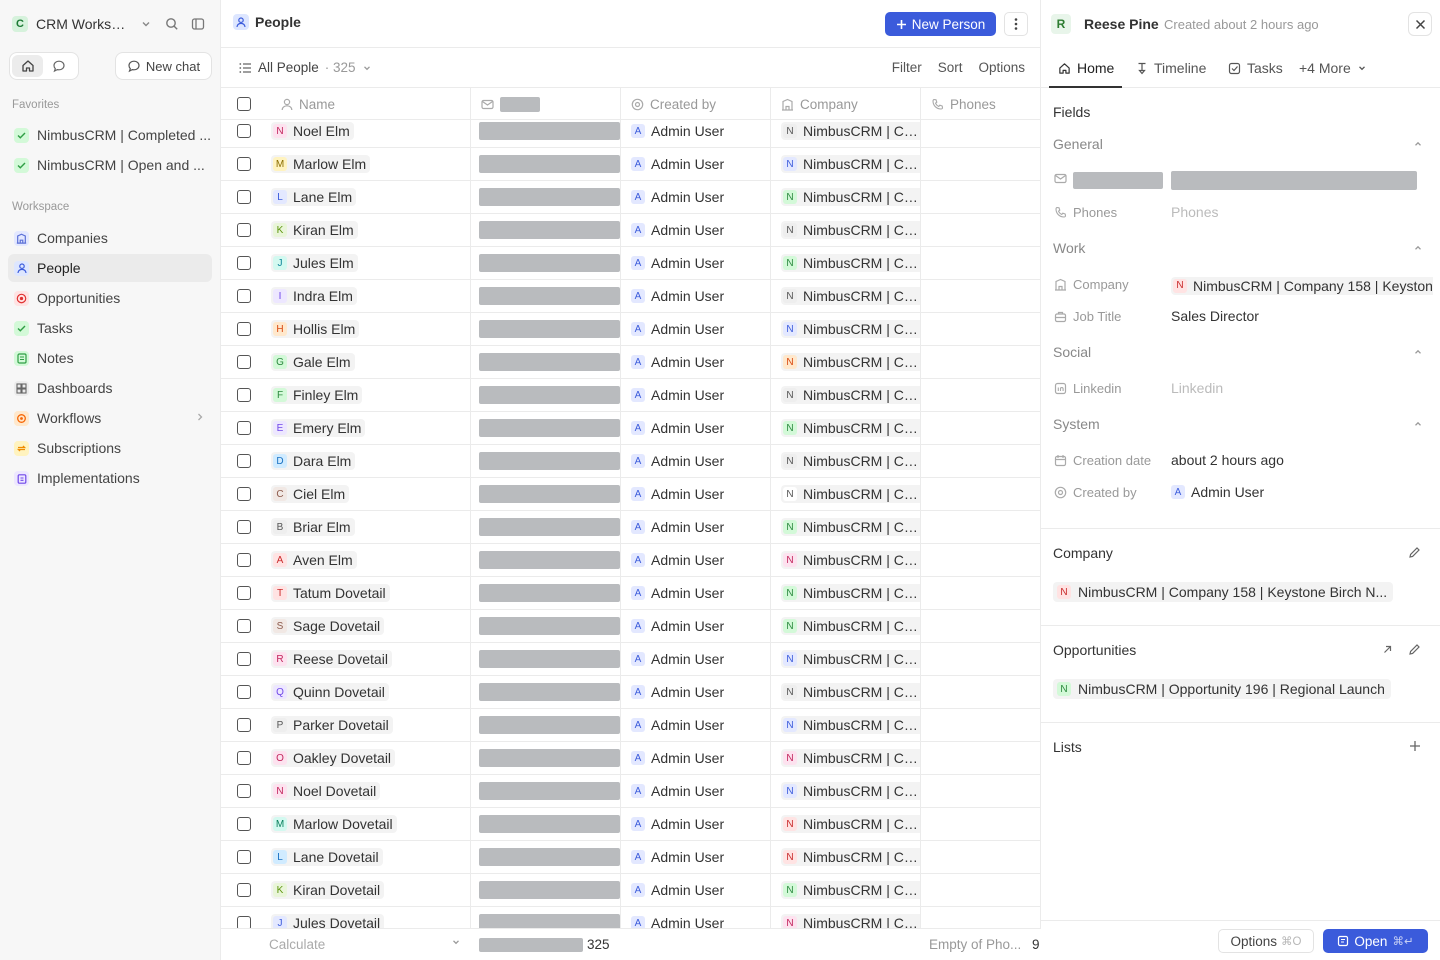  I want to click on sidebar-item-workflows: Workflows, so click(110, 418).